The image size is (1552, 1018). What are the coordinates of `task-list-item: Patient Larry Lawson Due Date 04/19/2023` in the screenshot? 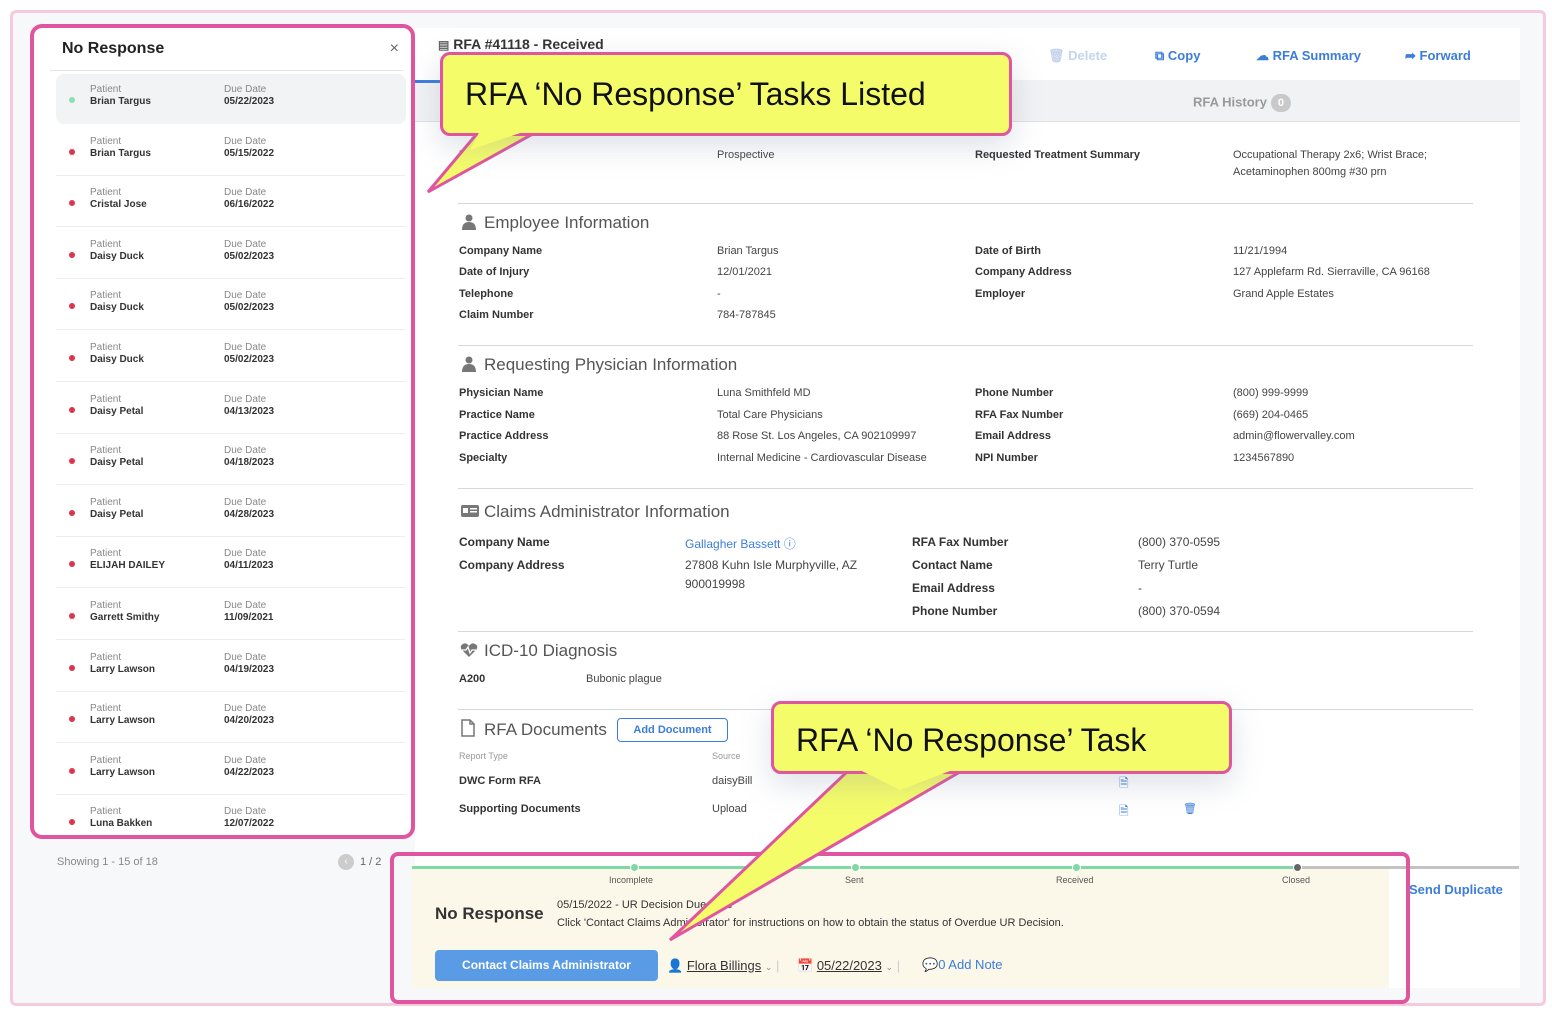 It's located at (231, 667).